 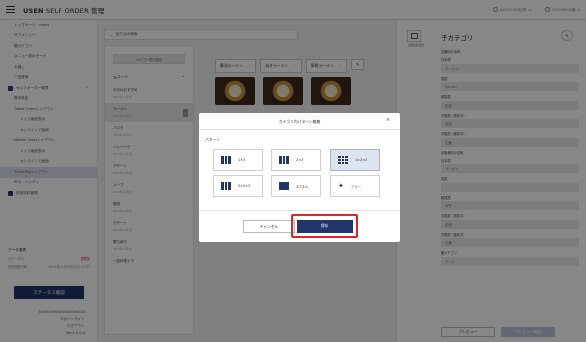 I want to click on pattern-section-label: パターン, so click(x=212, y=139).